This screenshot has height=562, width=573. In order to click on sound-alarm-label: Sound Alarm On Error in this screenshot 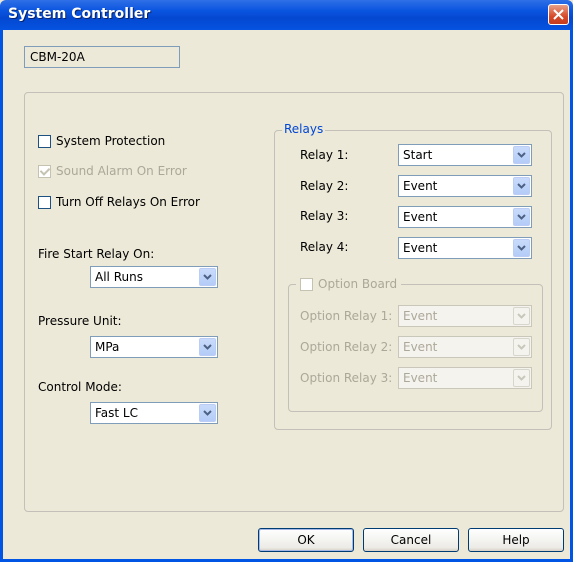, I will do `click(121, 171)`.